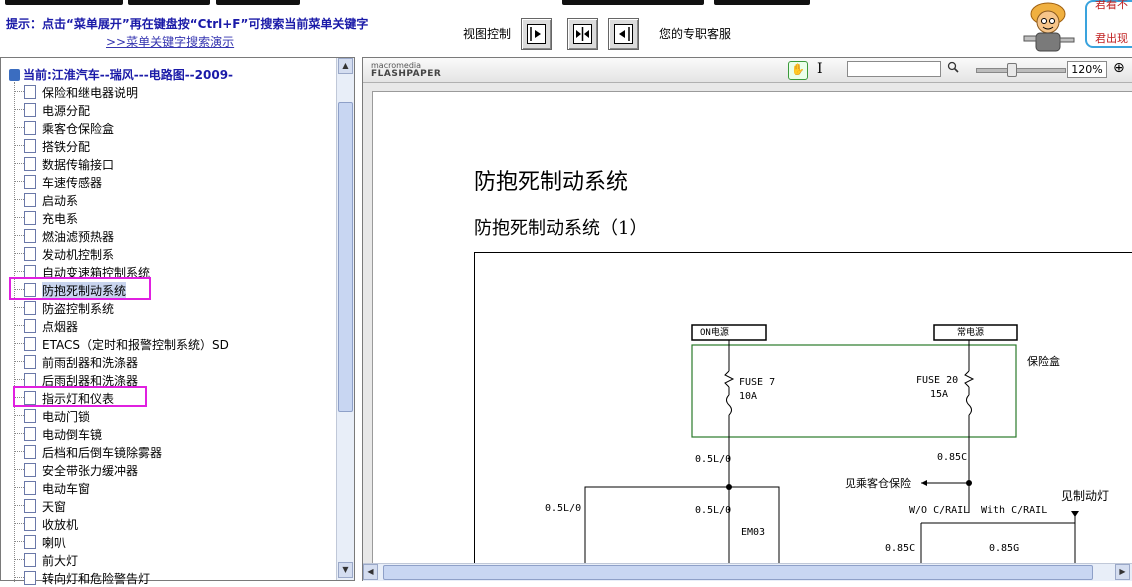  I want to click on tree-item-label: 安全带张力缓冲器, so click(90, 471).